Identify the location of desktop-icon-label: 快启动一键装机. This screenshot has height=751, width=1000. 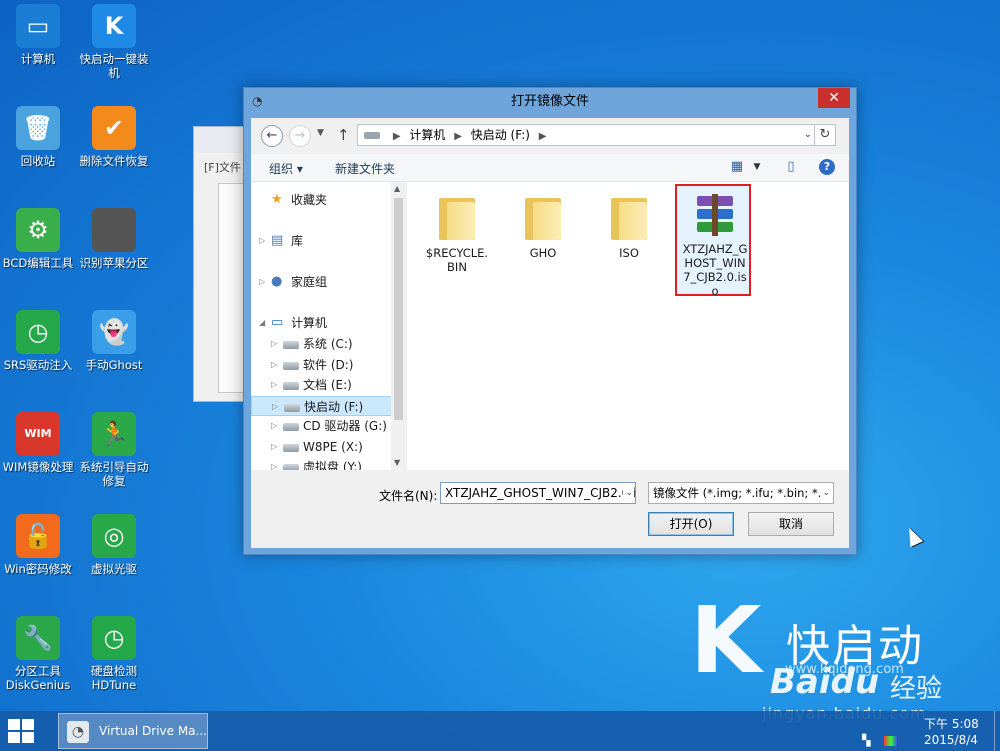
(114, 66).